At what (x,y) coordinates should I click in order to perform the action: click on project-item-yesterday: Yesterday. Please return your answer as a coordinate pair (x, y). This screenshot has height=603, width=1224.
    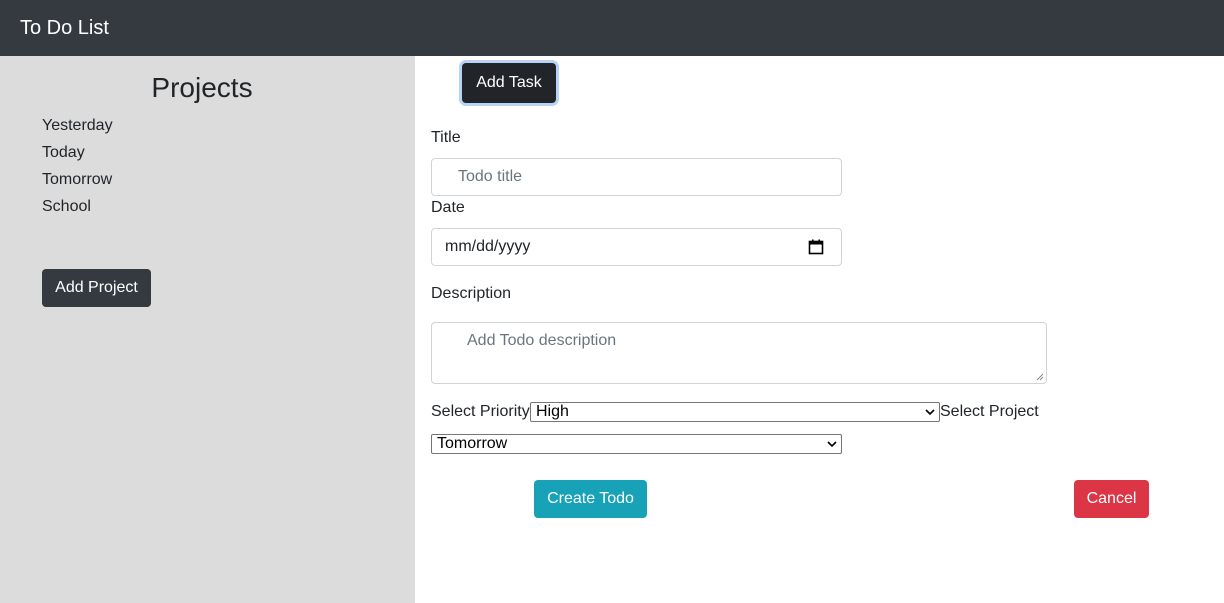
    Looking at the image, I should click on (77, 125).